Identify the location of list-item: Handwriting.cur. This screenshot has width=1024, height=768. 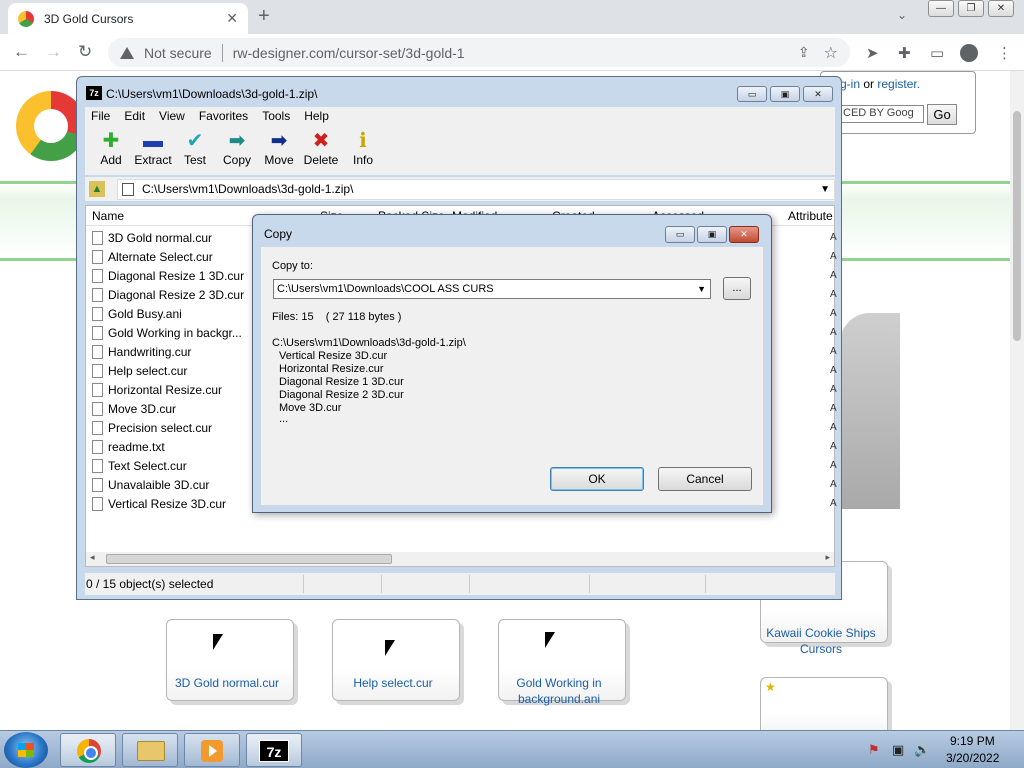
(141, 351).